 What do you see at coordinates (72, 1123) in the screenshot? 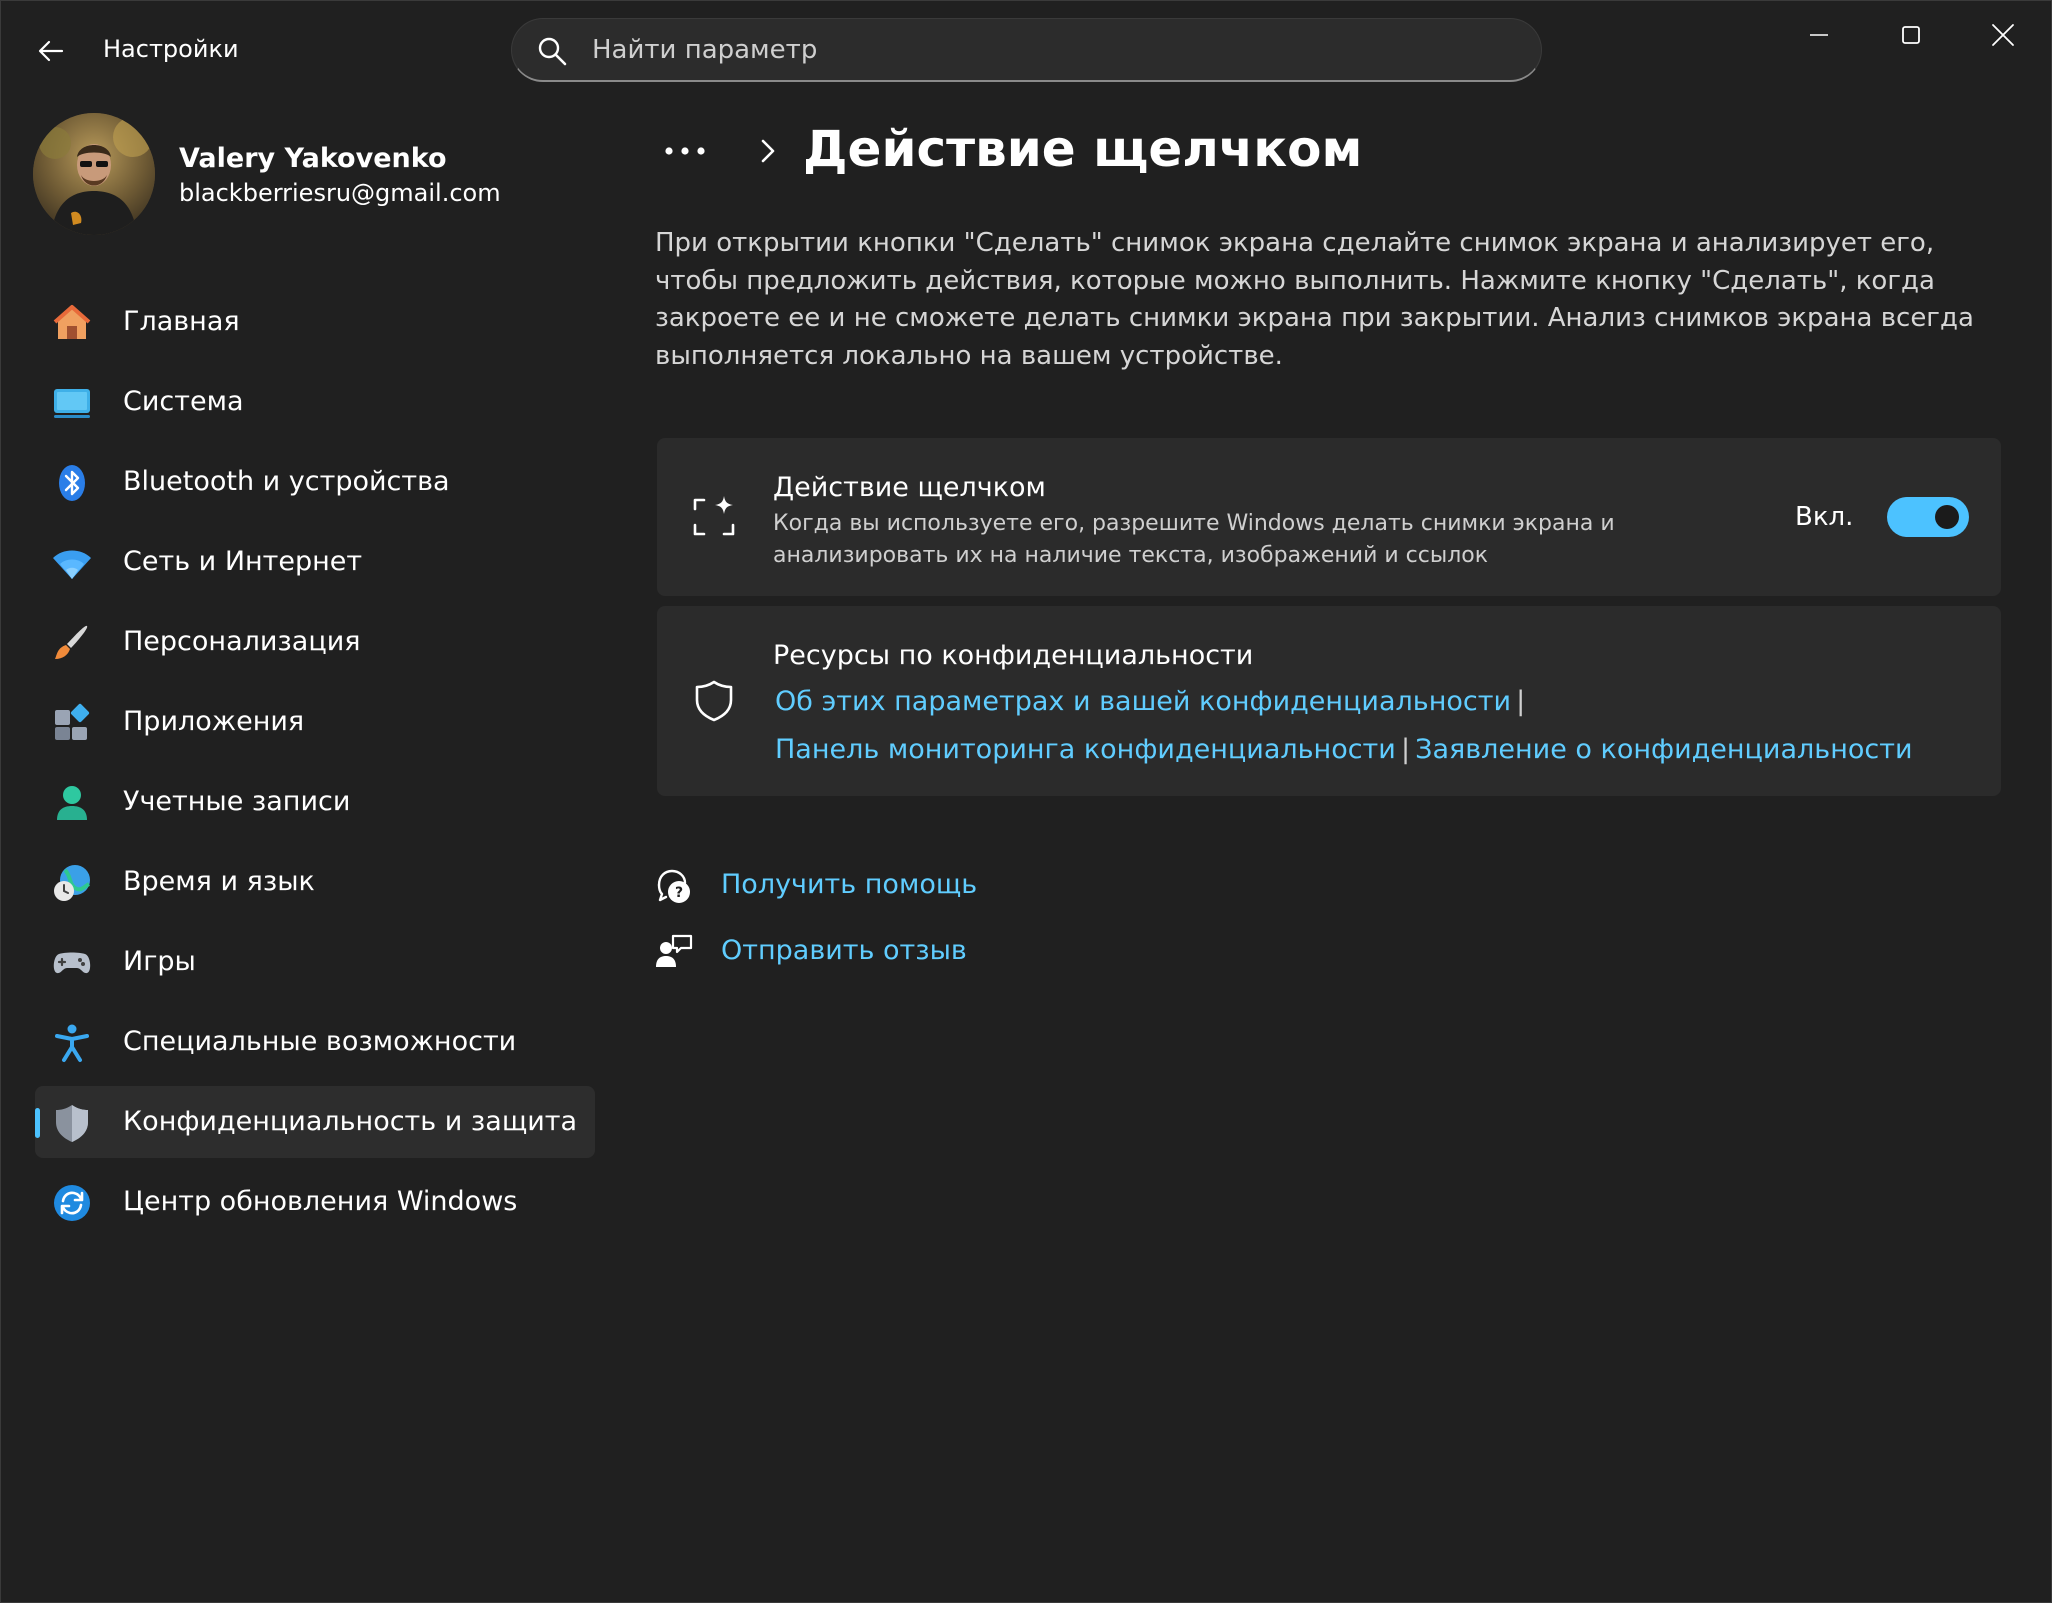
I see `shield-icon` at bounding box center [72, 1123].